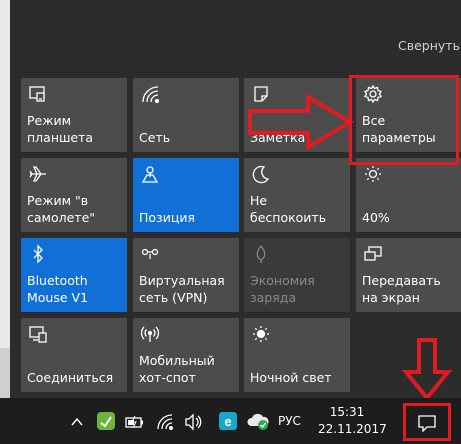  What do you see at coordinates (38, 94) in the screenshot?
I see `tablet-mode-icon` at bounding box center [38, 94].